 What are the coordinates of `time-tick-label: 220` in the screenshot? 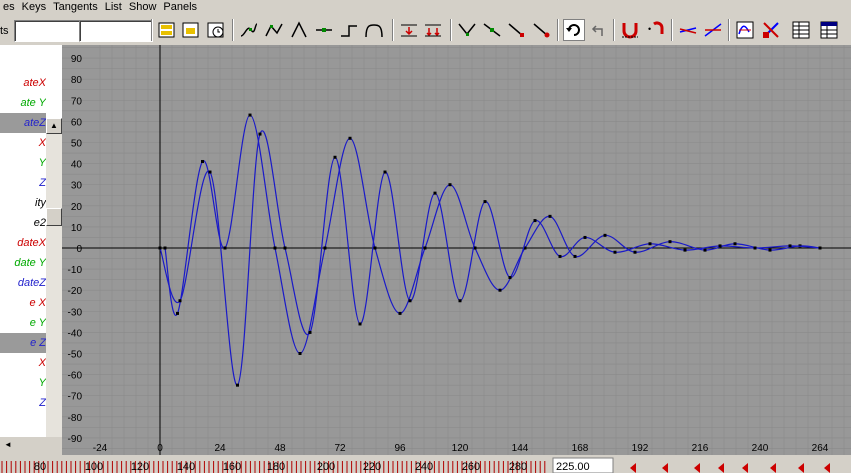 It's located at (372, 467).